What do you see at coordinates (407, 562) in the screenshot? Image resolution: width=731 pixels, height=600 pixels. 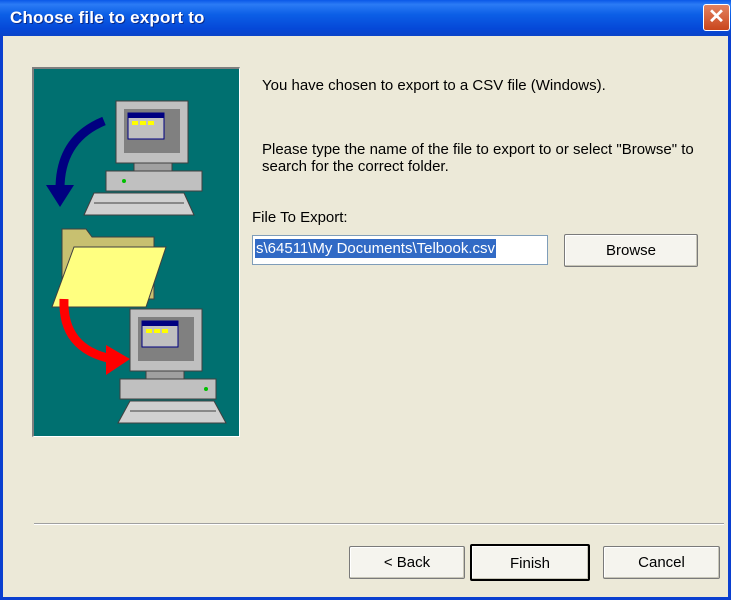 I see `back-button: < Back` at bounding box center [407, 562].